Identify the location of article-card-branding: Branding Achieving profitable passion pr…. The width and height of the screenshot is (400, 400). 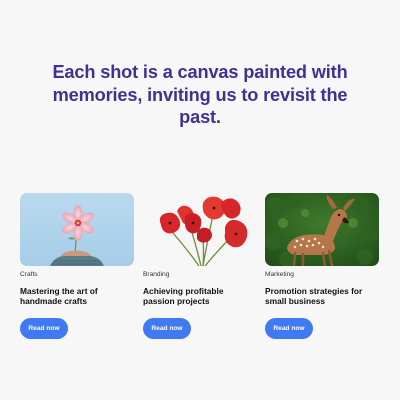
(200, 266).